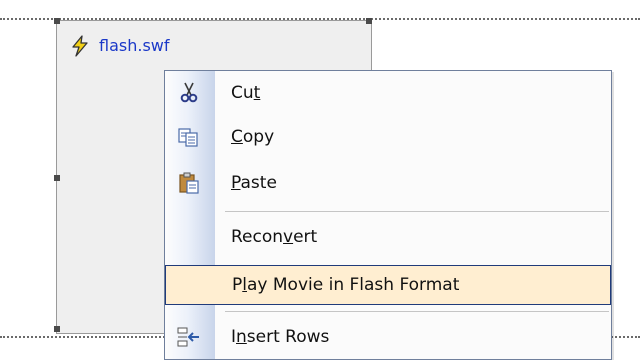 This screenshot has height=360, width=640. Describe the element at coordinates (190, 215) in the screenshot. I see `menu-icon-strip` at that location.